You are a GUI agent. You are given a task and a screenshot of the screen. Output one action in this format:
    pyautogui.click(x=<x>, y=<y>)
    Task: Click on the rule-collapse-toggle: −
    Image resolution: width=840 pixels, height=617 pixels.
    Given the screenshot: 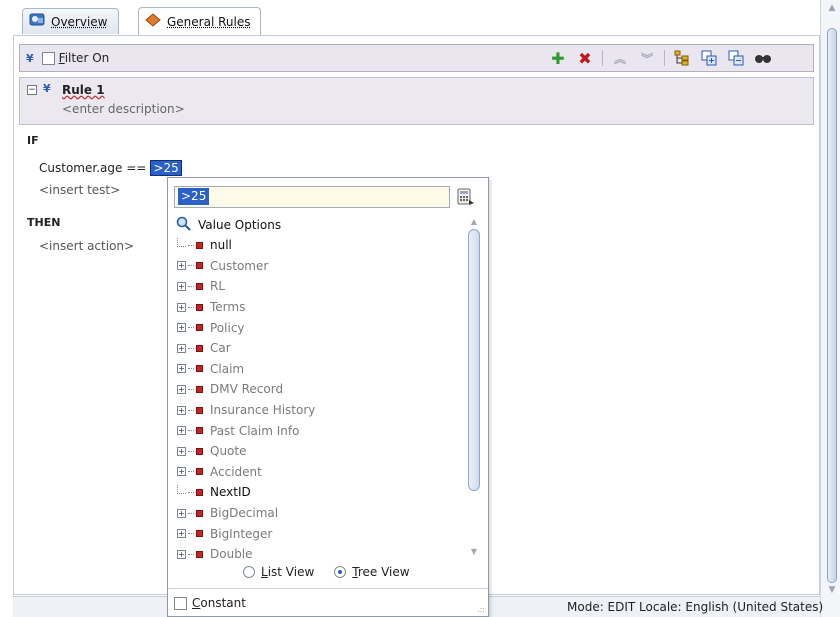 What is the action you would take?
    pyautogui.click(x=32, y=90)
    